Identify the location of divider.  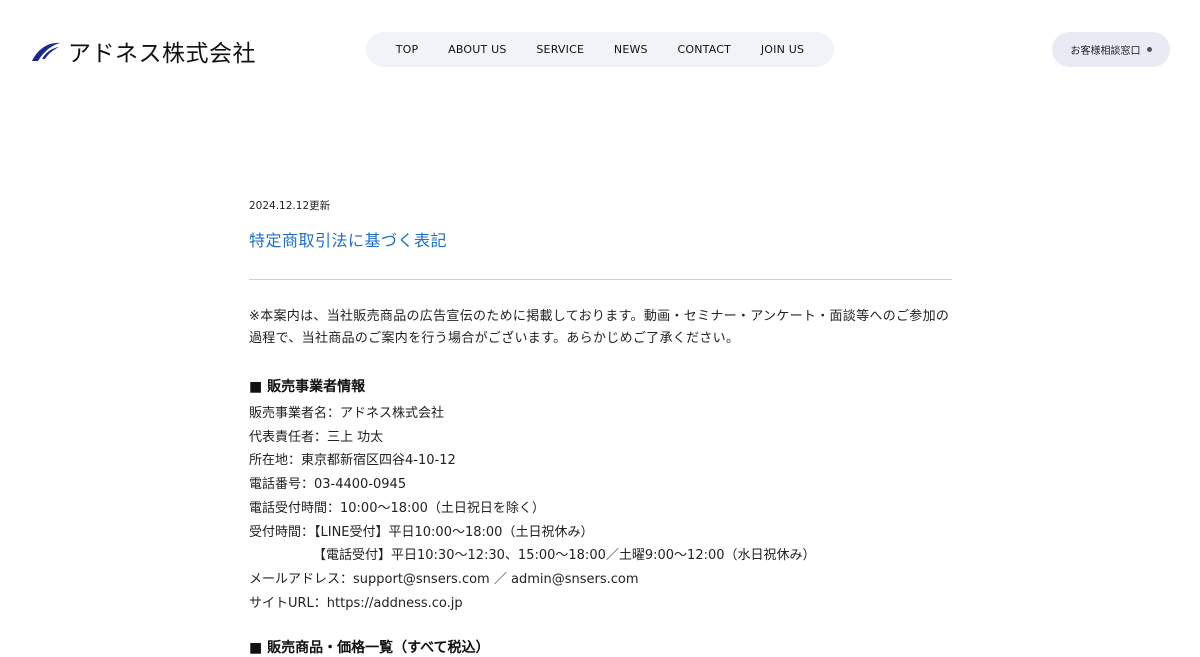
(600, 279).